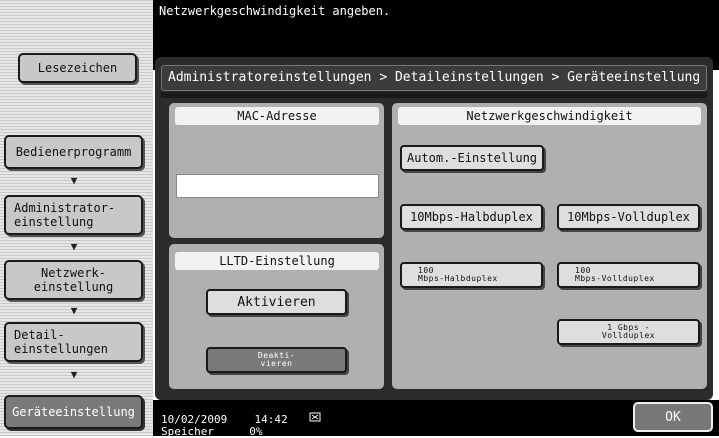  I want to click on activate-label: Aktivieren, so click(276, 302).